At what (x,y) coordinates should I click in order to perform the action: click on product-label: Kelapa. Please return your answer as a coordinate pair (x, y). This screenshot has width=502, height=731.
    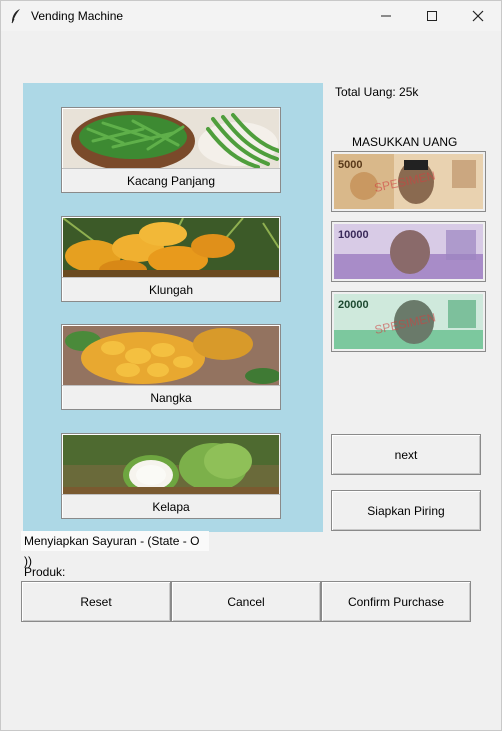
    Looking at the image, I should click on (171, 506).